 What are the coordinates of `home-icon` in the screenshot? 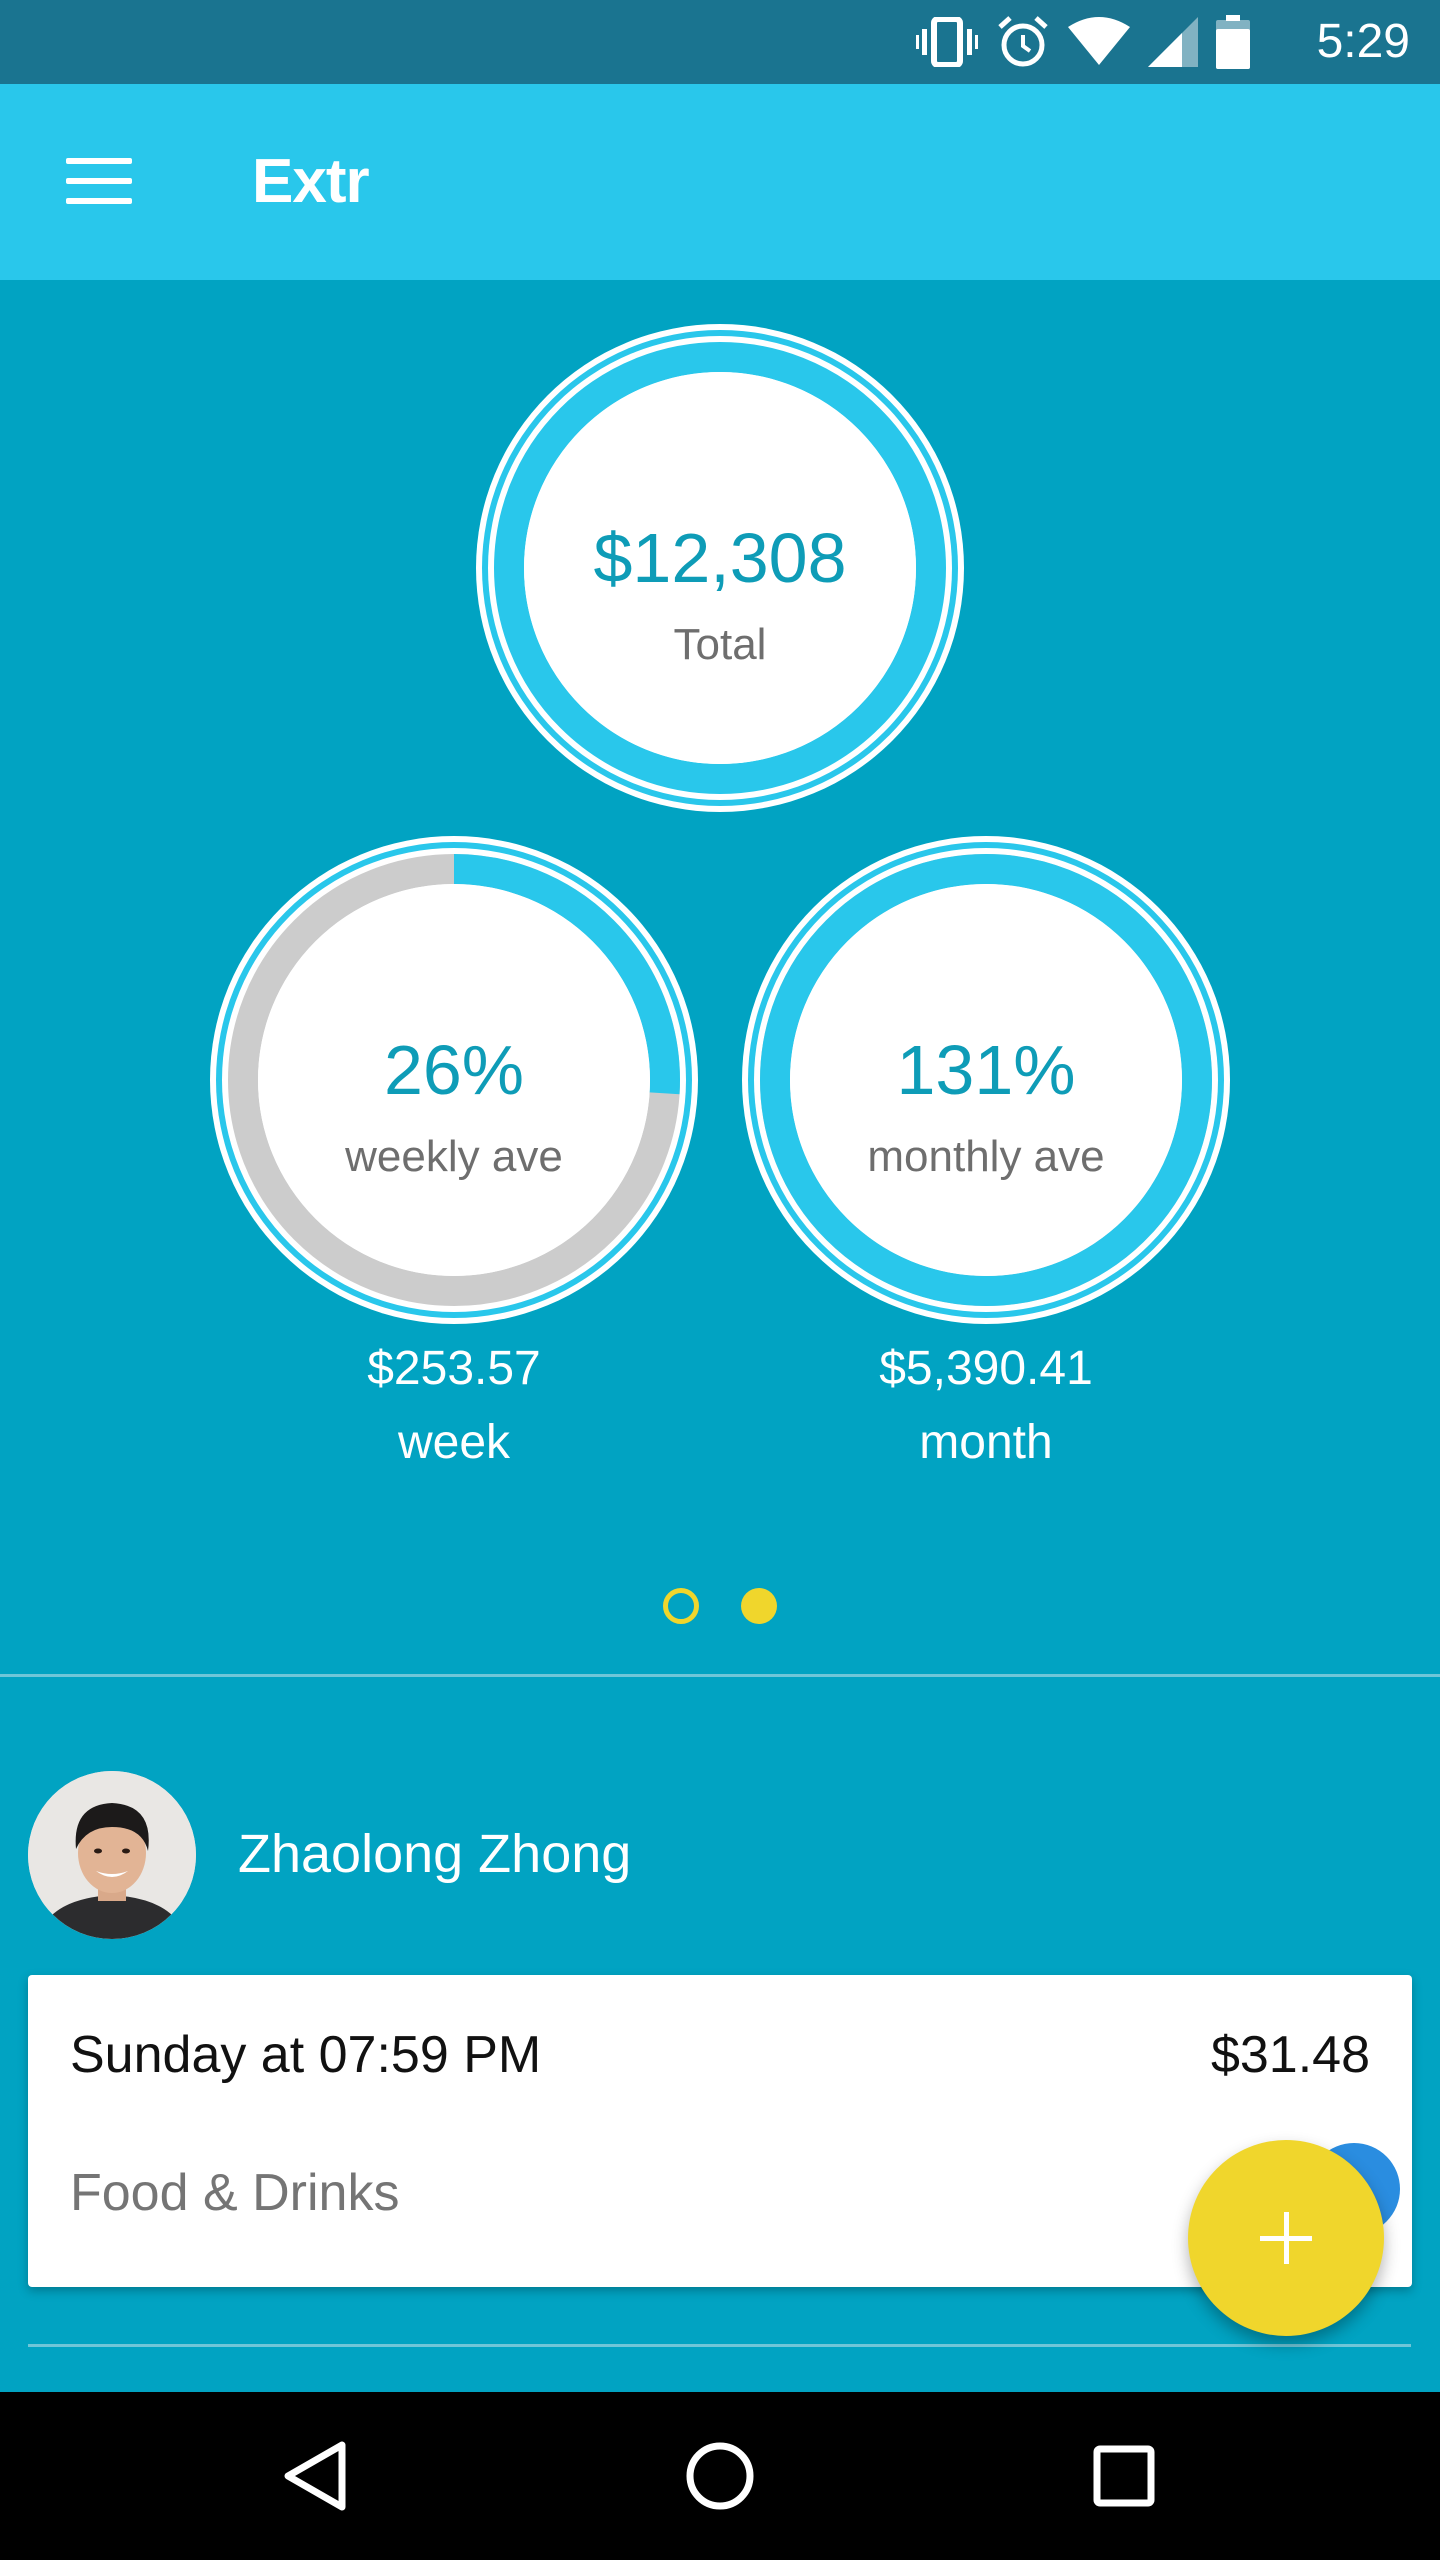 It's located at (720, 2476).